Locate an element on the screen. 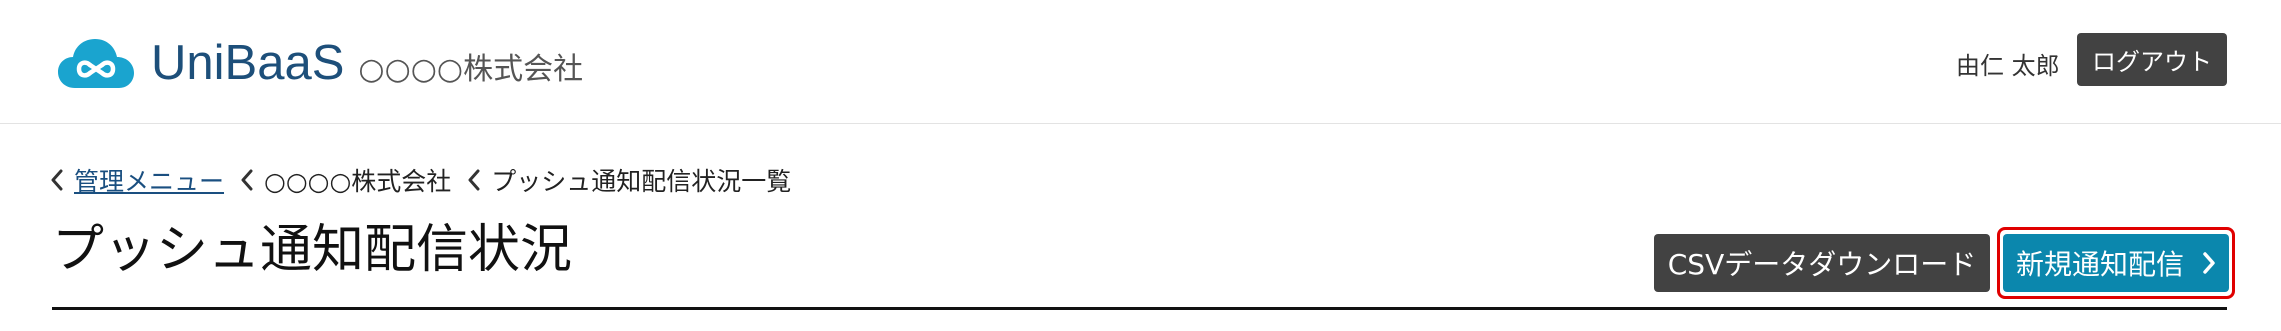  chevron-right-icon is located at coordinates (2209, 263).